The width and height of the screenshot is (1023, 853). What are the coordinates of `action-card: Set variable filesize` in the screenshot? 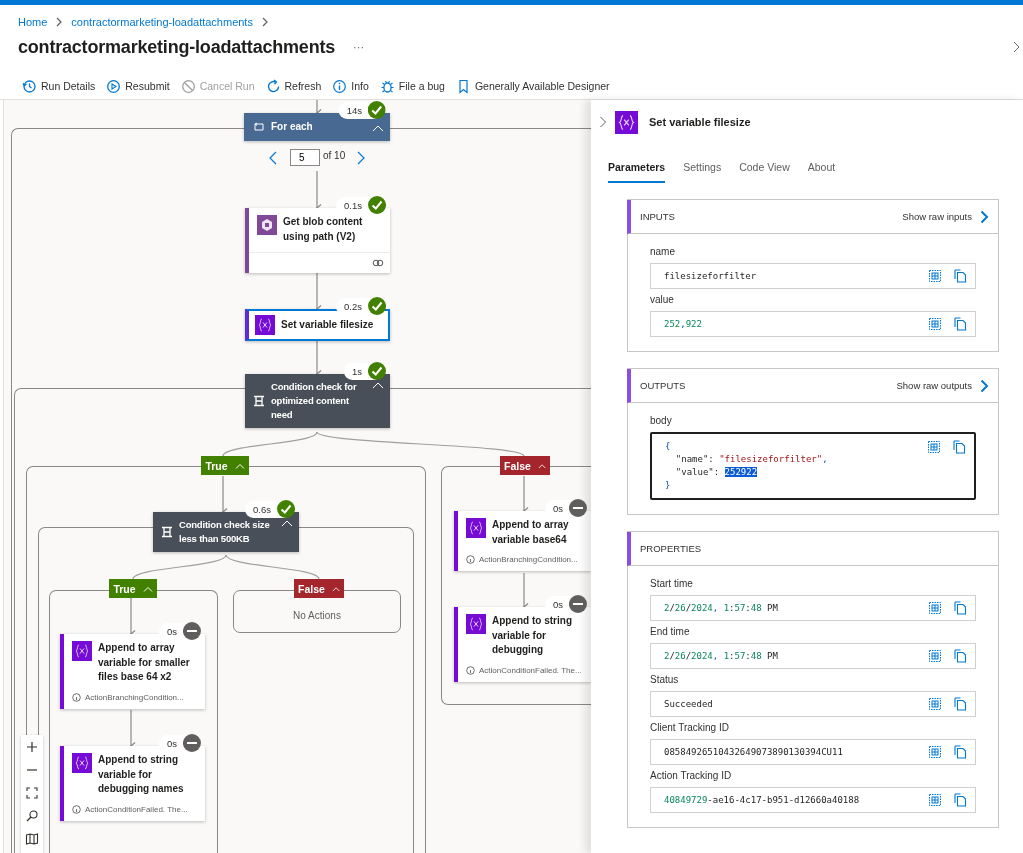 It's located at (317, 325).